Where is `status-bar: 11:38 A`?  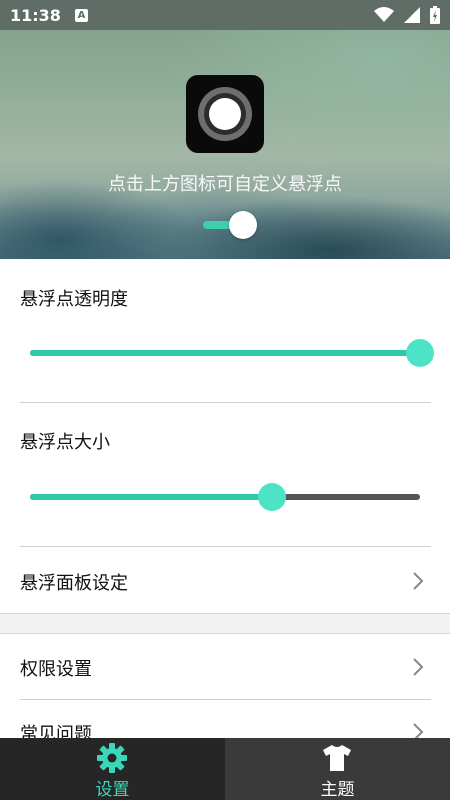
status-bar: 11:38 A is located at coordinates (225, 15).